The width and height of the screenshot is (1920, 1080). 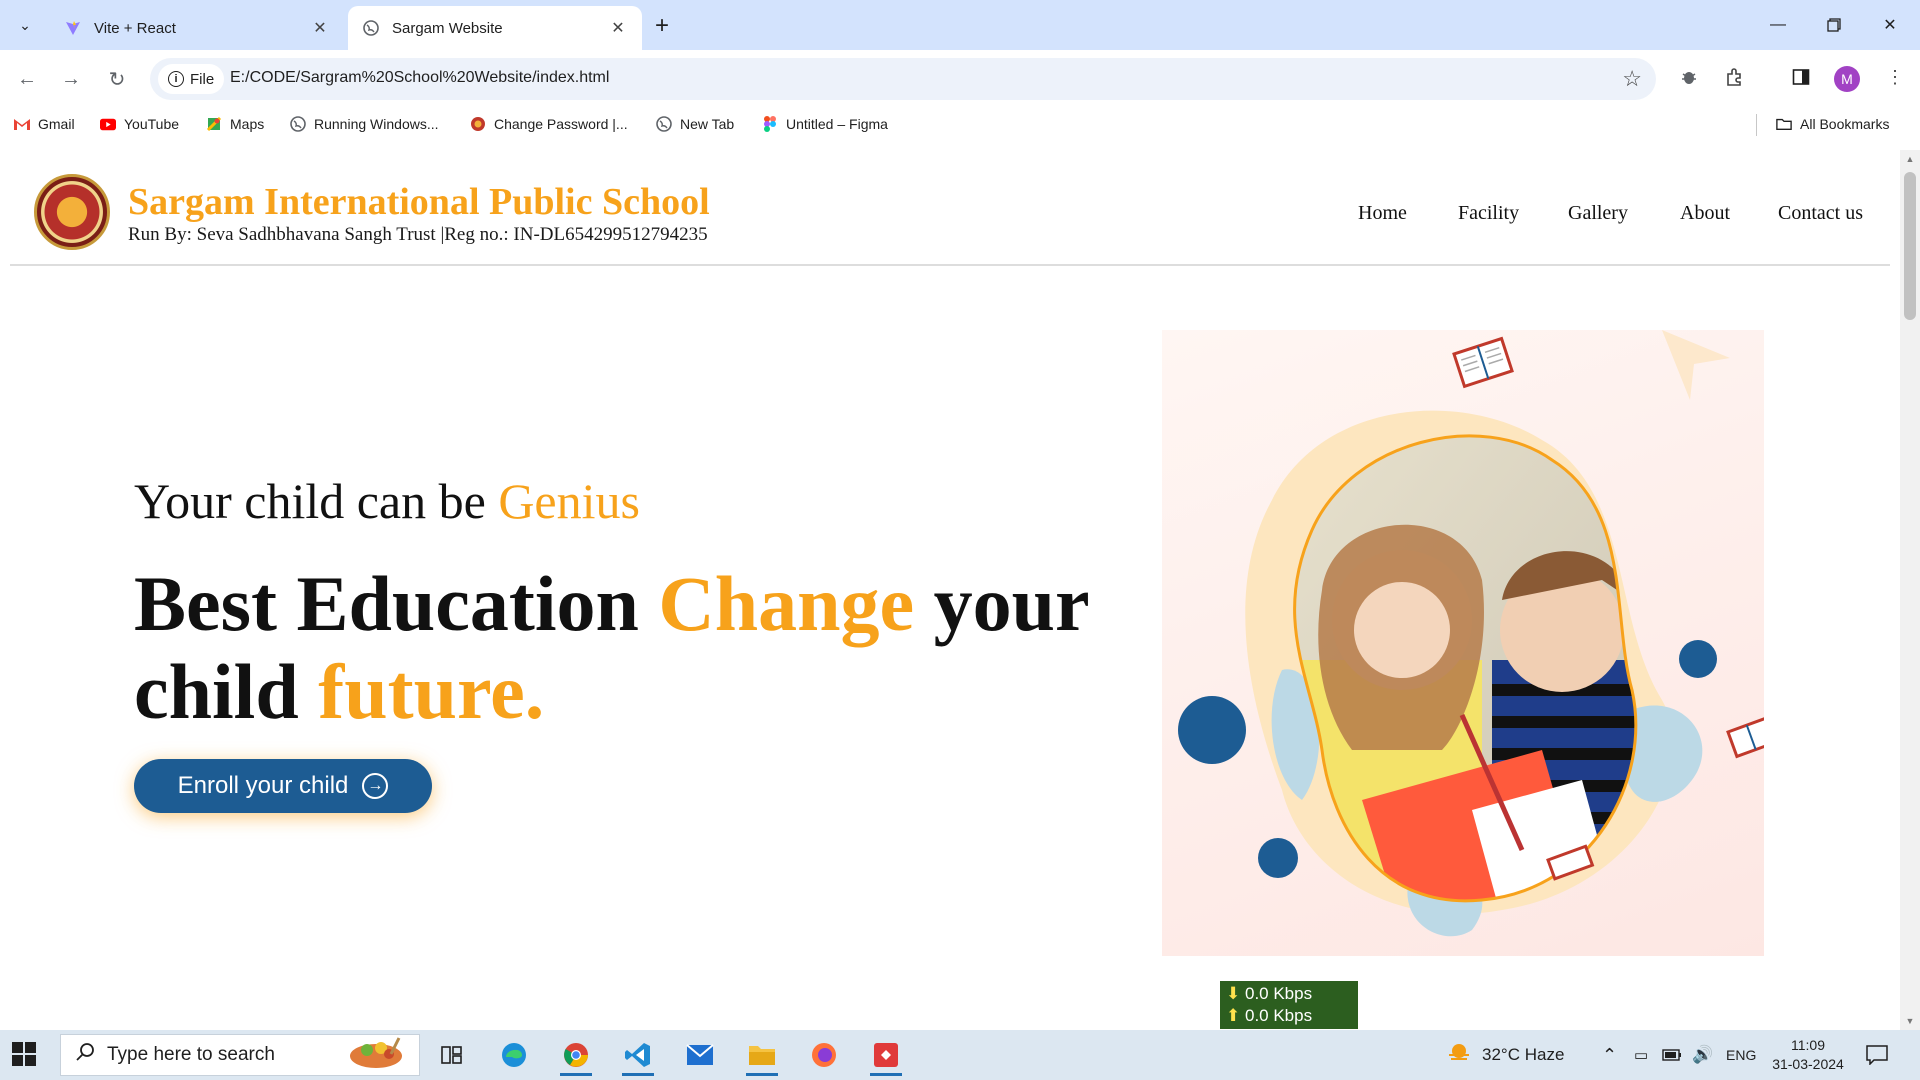 I want to click on taskbar-git-app, so click(x=886, y=1055).